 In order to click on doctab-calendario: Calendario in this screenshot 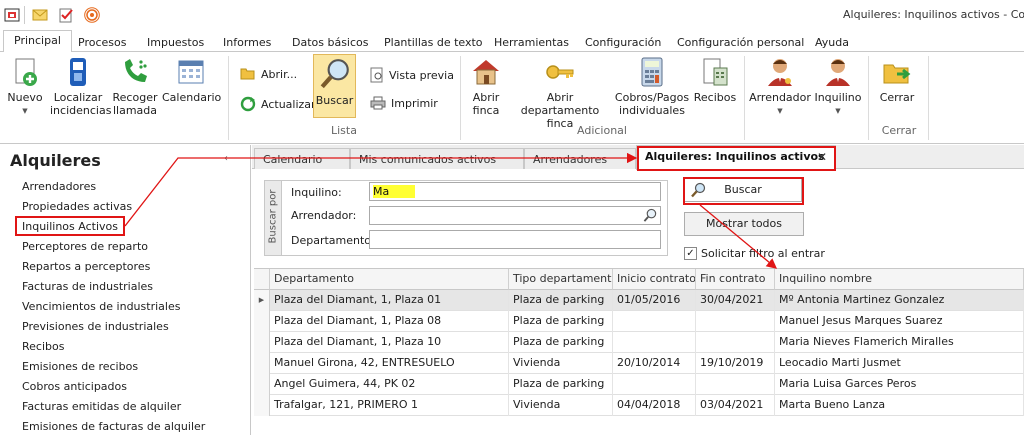, I will do `click(302, 158)`.